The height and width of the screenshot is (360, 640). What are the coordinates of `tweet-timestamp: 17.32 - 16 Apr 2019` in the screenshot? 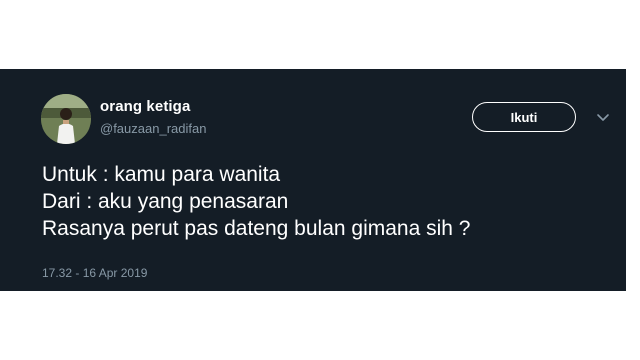 It's located at (94, 273).